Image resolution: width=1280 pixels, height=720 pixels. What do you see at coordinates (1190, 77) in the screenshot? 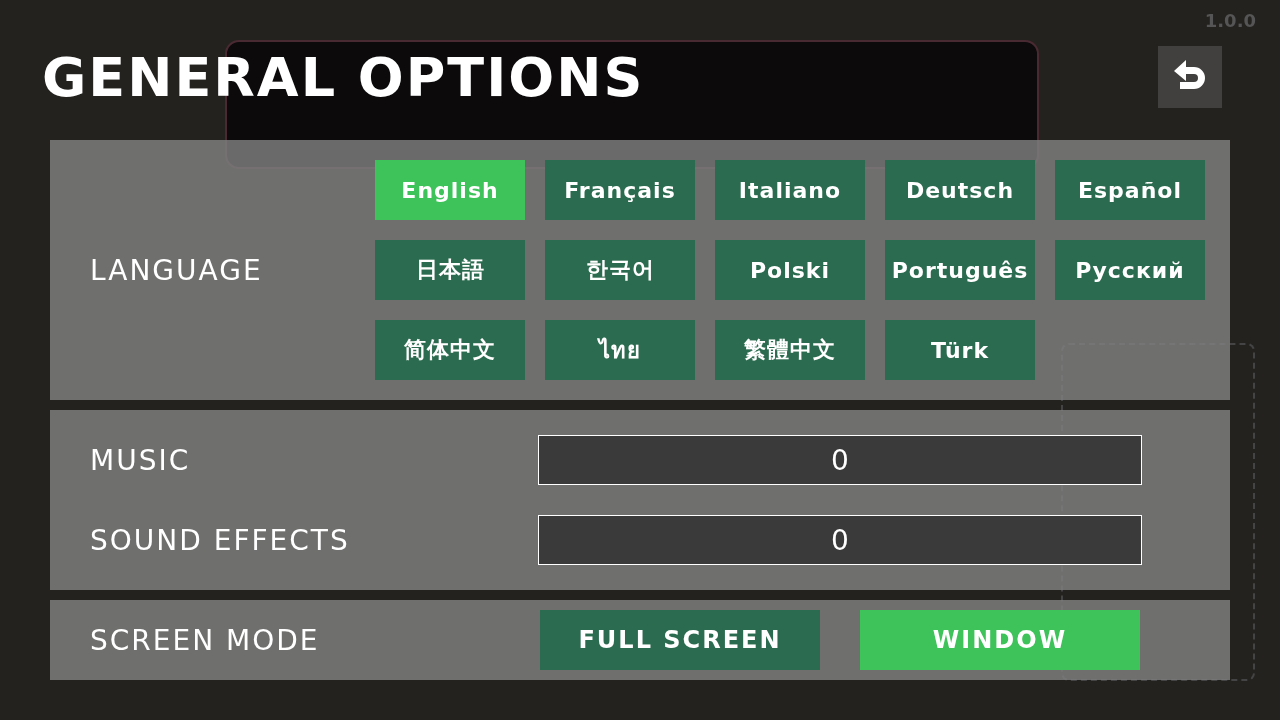
I see `back-button` at bounding box center [1190, 77].